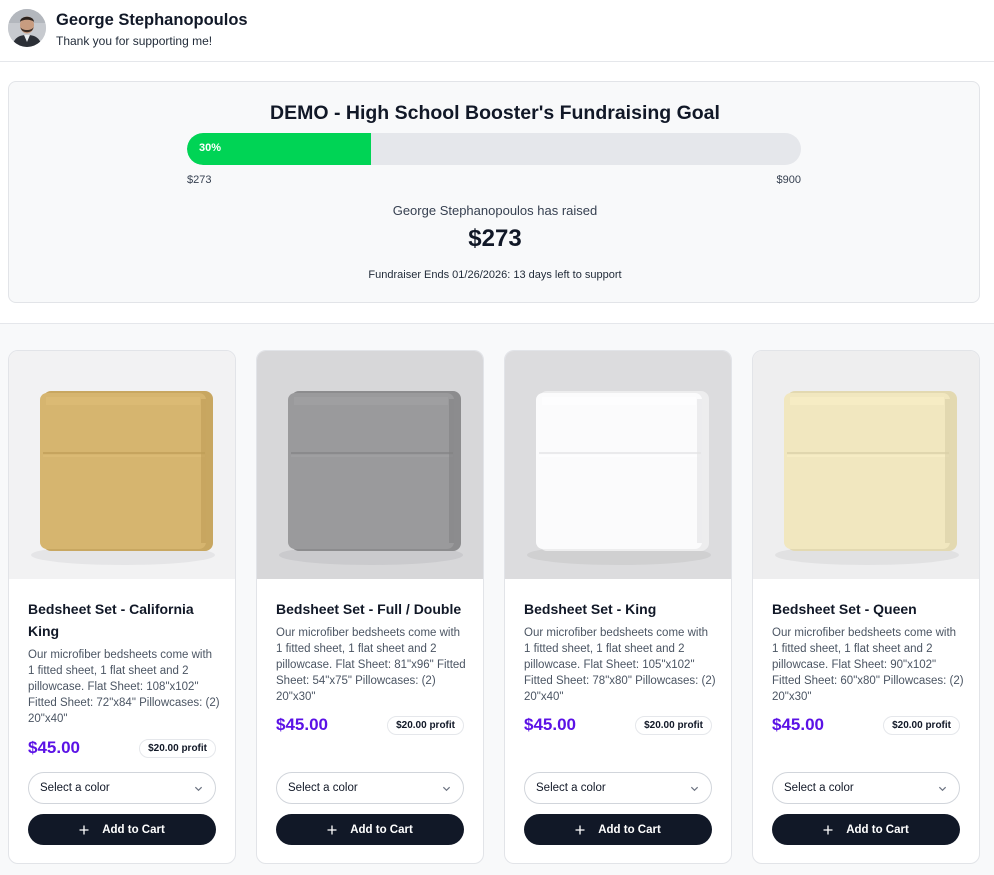 This screenshot has height=875, width=994. I want to click on product-name: Bedsheet Set - California King, so click(111, 620).